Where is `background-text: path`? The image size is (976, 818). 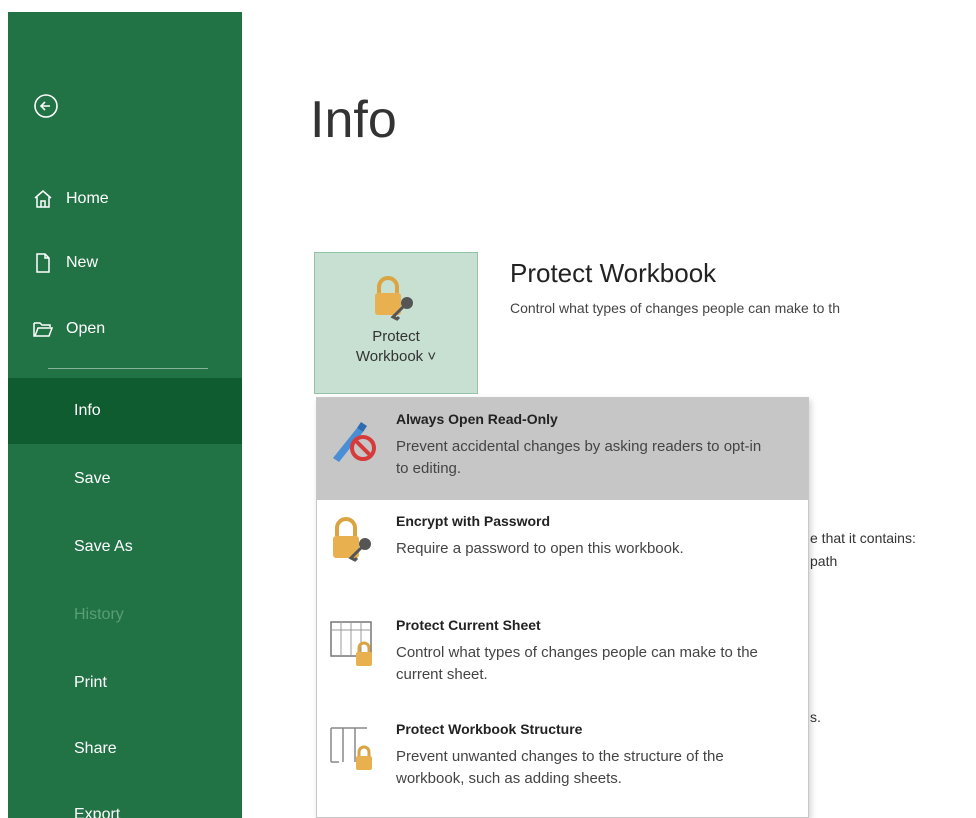 background-text: path is located at coordinates (824, 561).